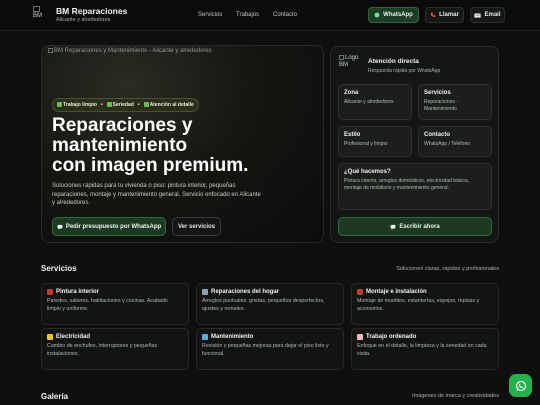 The height and width of the screenshot is (405, 540). What do you see at coordinates (247, 15) in the screenshot?
I see `nav-trabajos: Trabajos` at bounding box center [247, 15].